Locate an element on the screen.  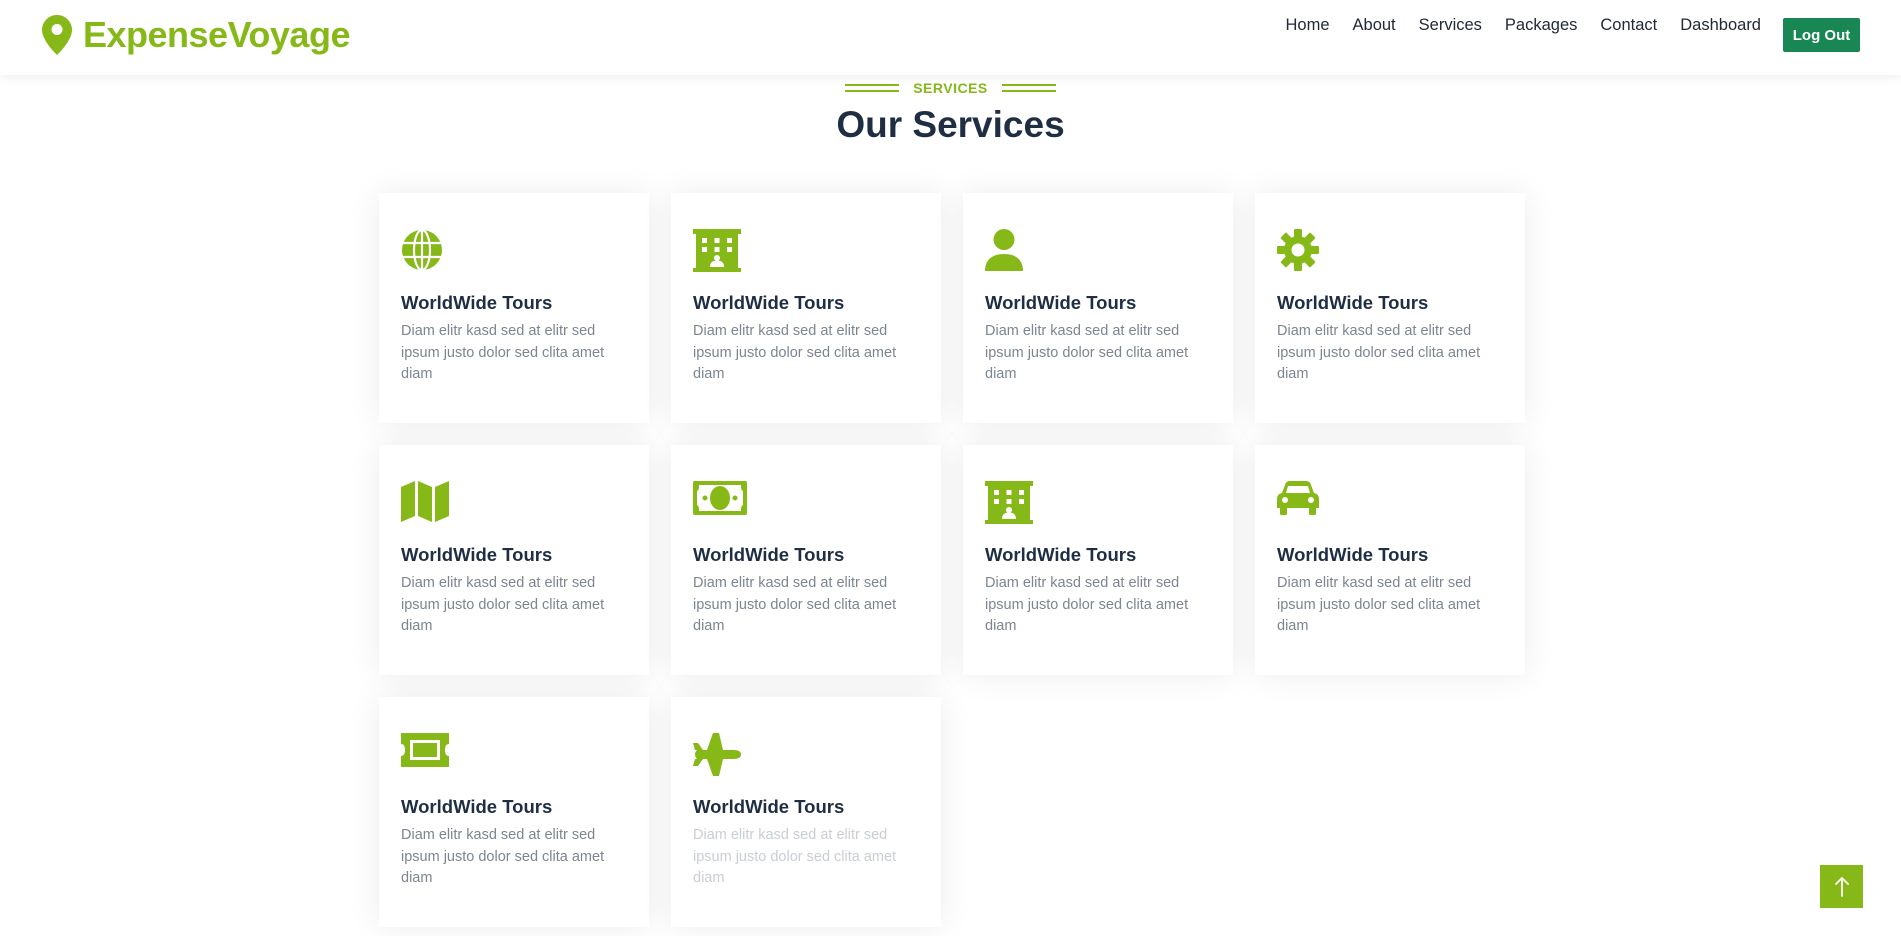
plane-icon is located at coordinates (717, 754).